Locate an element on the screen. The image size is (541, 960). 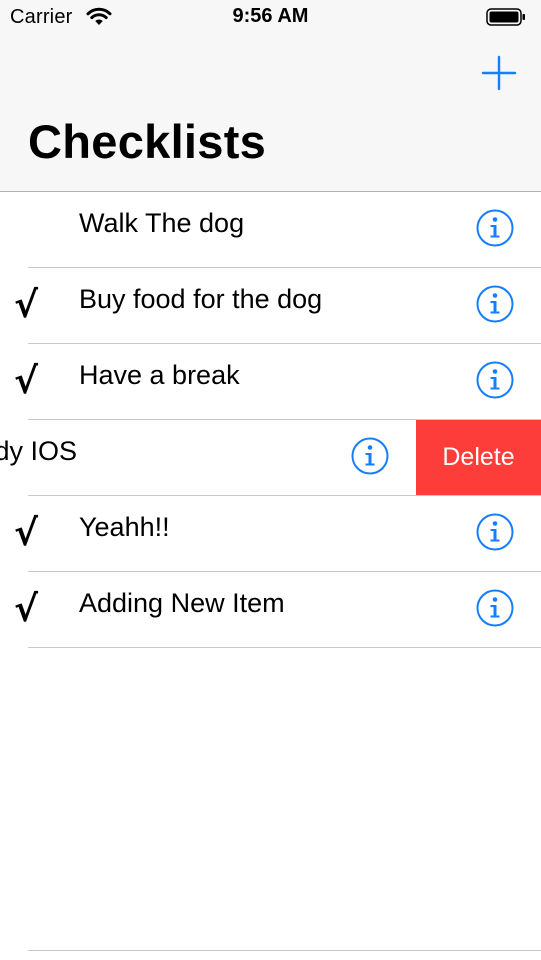
status-time: 9:56 AM is located at coordinates (270, 16).